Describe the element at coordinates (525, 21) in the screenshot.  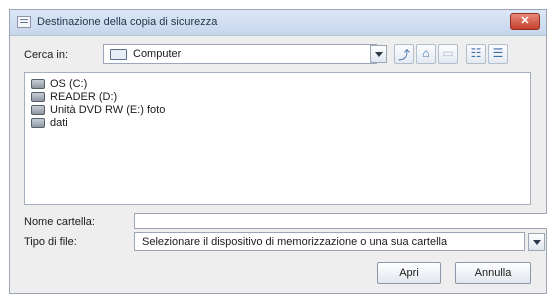
I see `close-button: ✕` at that location.